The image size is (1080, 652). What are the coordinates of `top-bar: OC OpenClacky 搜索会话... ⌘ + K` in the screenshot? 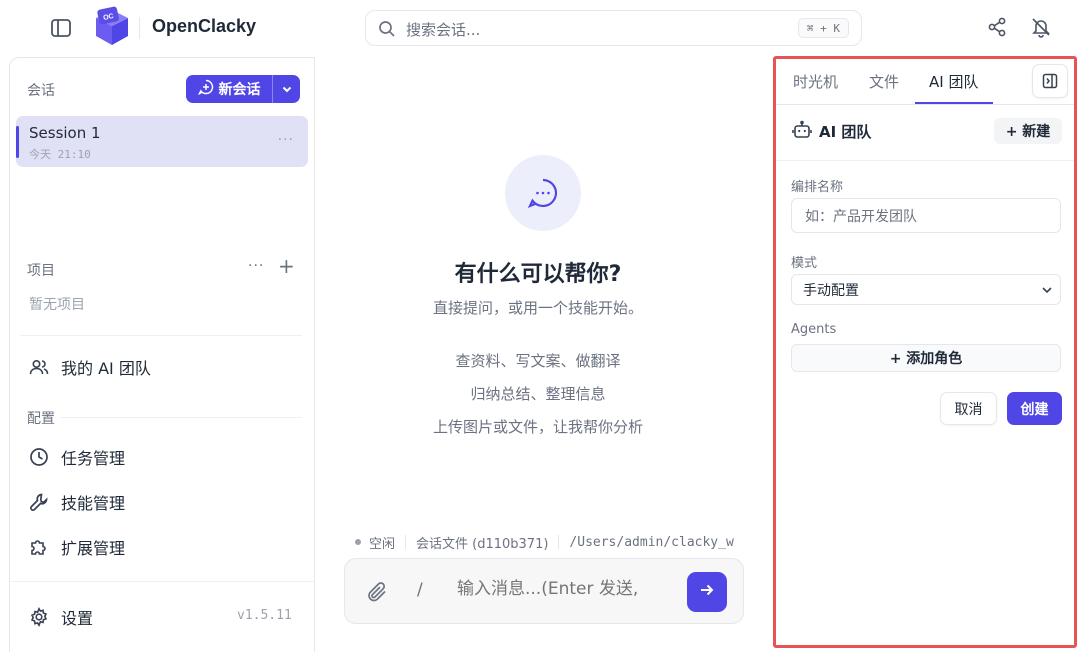 It's located at (540, 28).